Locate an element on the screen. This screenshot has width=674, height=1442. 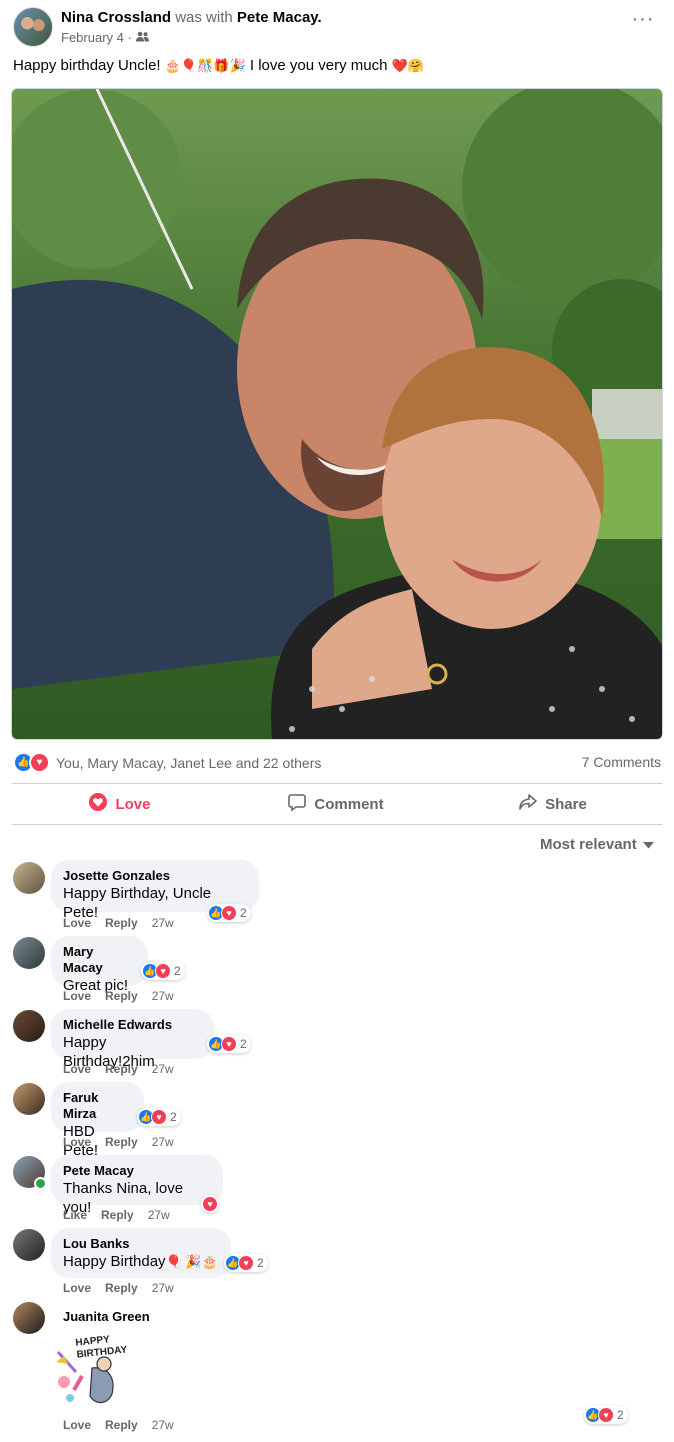
share-label: Share is located at coordinates (566, 804).